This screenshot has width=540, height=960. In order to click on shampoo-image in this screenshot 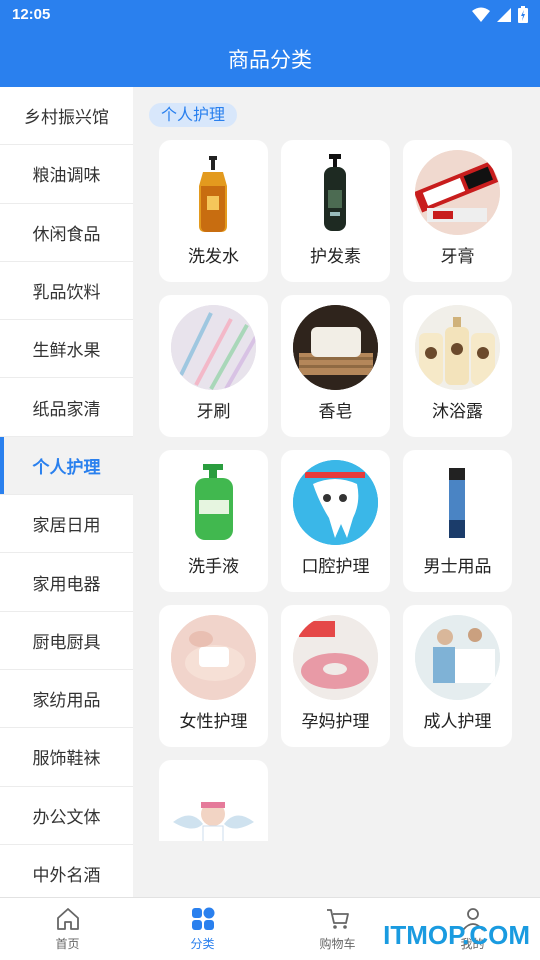, I will do `click(213, 192)`.